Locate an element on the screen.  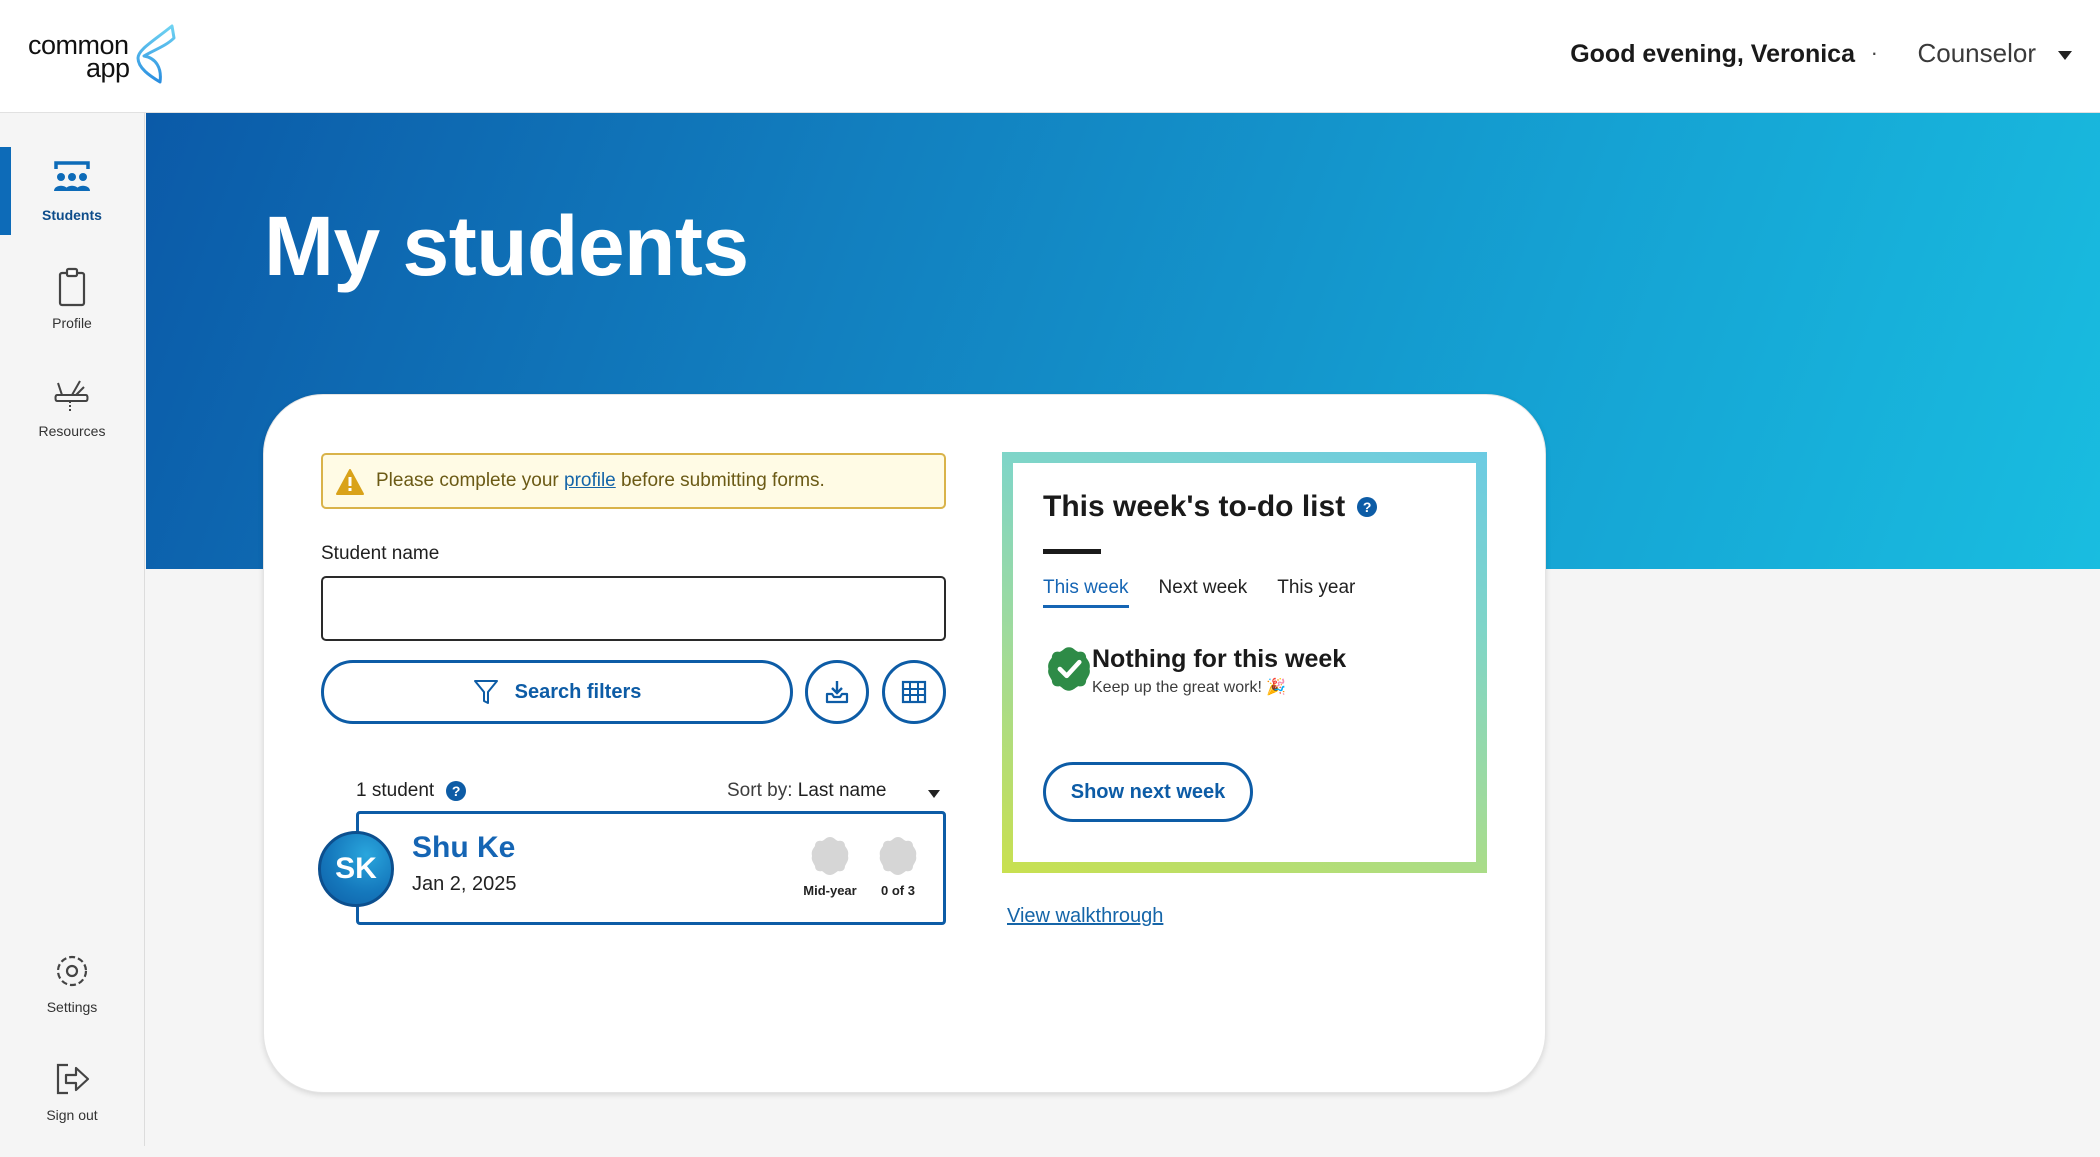
search-filters-button: Search filters is located at coordinates (557, 692).